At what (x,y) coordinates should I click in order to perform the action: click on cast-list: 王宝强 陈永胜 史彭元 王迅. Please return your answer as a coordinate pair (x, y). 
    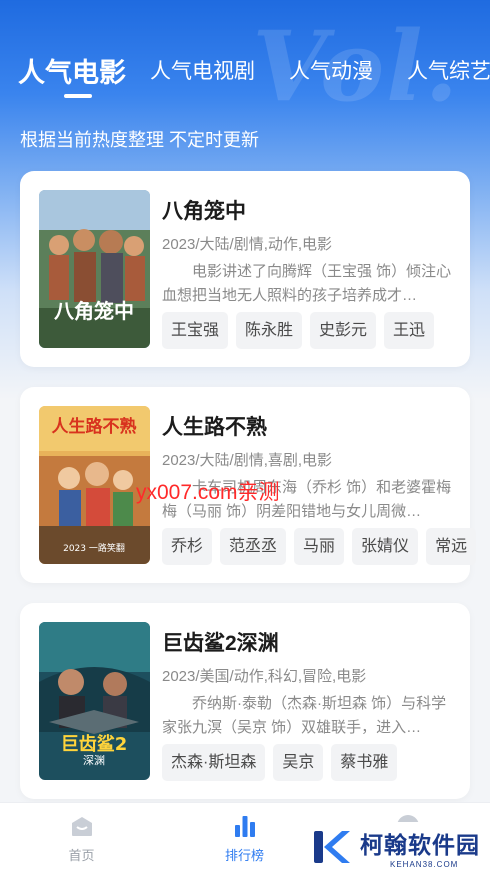
    Looking at the image, I should click on (298, 330).